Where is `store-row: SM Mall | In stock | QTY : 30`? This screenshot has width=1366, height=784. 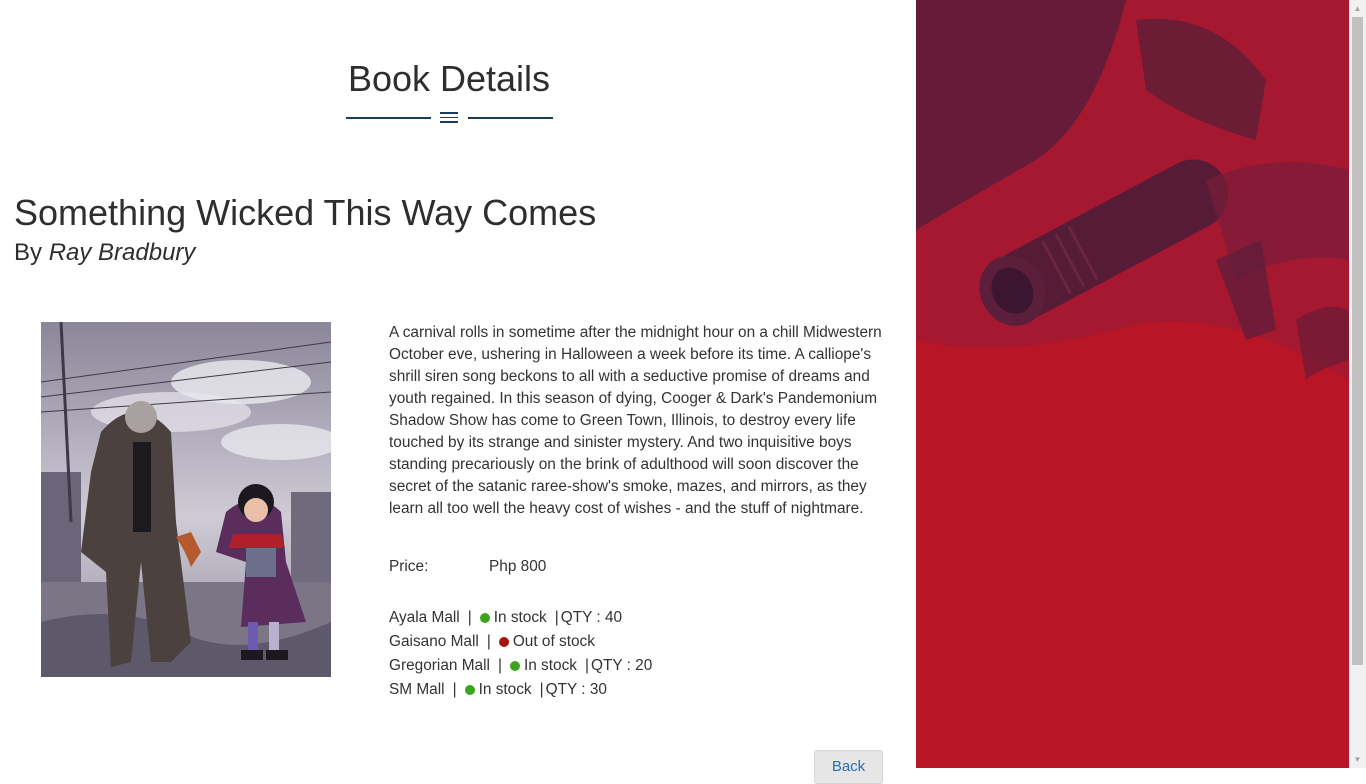 store-row: SM Mall | In stock | QTY : 30 is located at coordinates (498, 689).